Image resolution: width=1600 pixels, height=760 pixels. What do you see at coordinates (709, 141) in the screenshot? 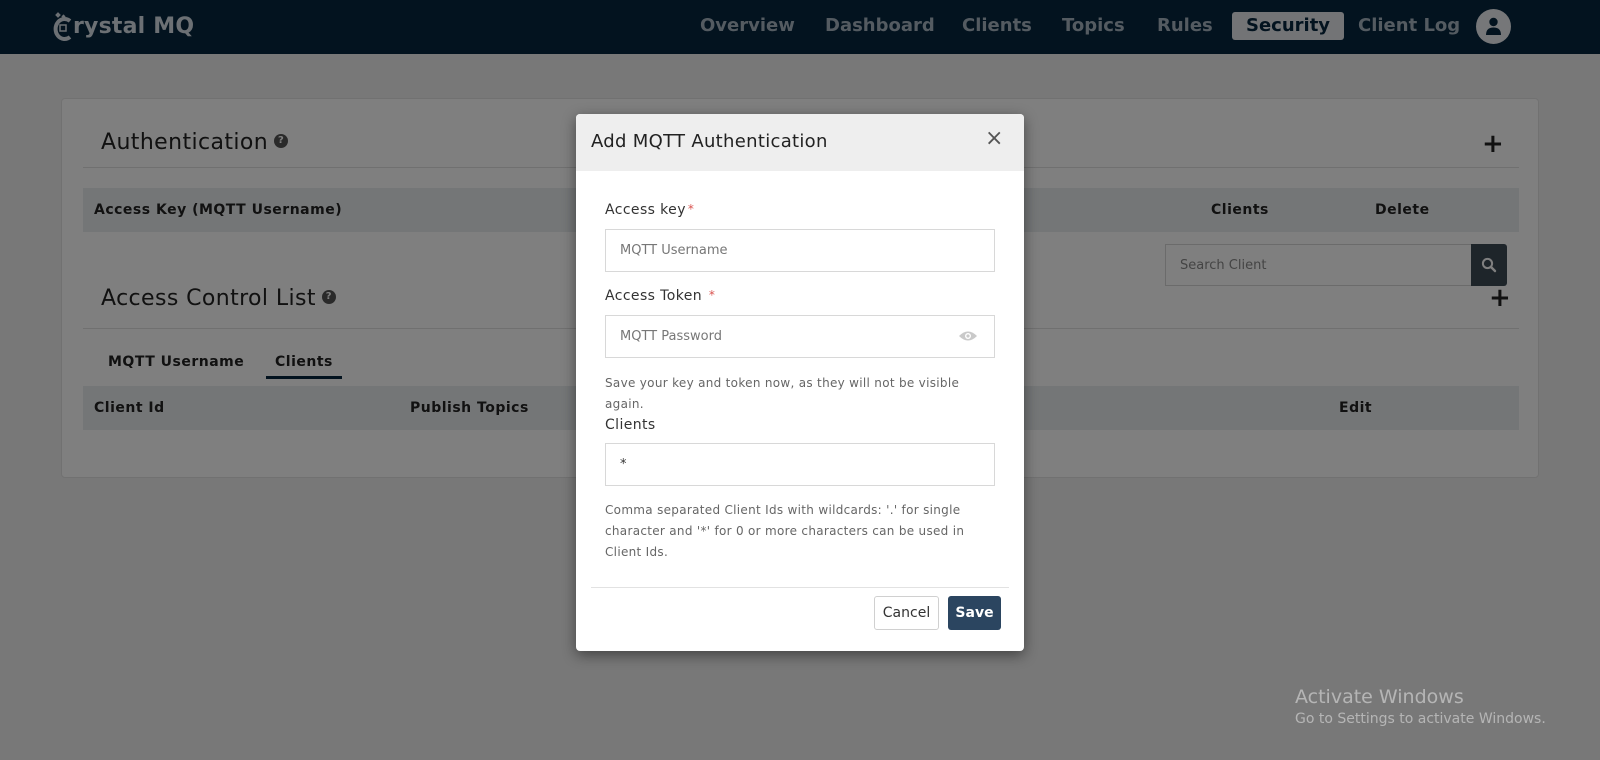
I see `modal-title: Add MQTT Authentication` at bounding box center [709, 141].